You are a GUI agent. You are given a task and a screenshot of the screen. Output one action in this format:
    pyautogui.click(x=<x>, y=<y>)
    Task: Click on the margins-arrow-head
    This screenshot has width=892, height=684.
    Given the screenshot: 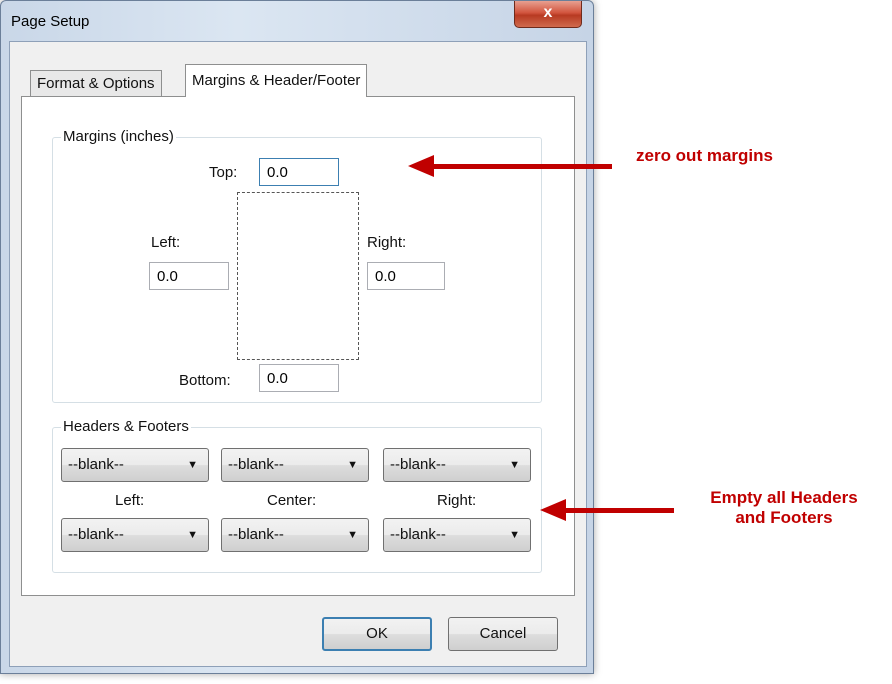 What is the action you would take?
    pyautogui.click(x=421, y=166)
    